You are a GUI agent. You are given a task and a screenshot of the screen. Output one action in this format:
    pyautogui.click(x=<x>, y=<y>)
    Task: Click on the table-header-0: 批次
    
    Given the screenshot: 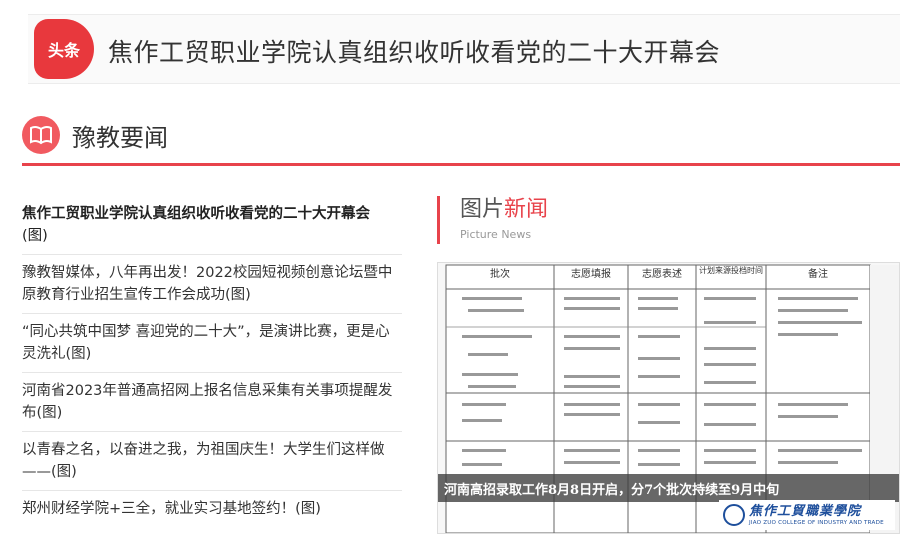 What is the action you would take?
    pyautogui.click(x=500, y=273)
    